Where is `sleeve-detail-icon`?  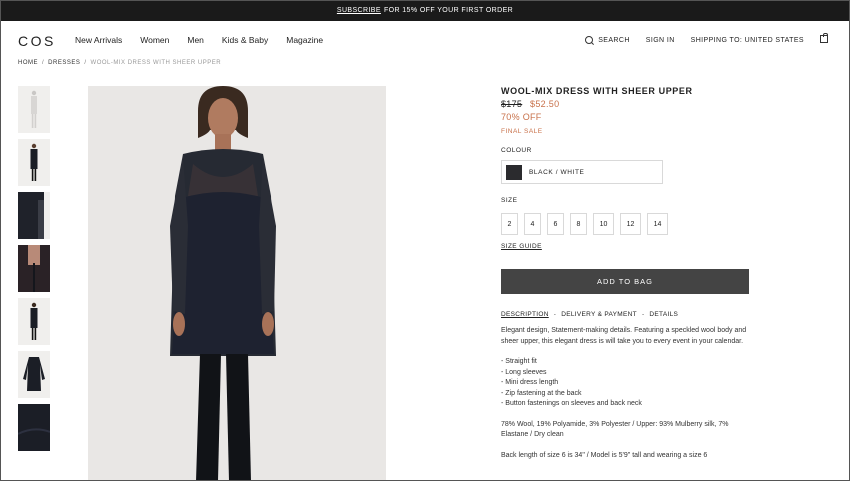 sleeve-detail-icon is located at coordinates (31, 215).